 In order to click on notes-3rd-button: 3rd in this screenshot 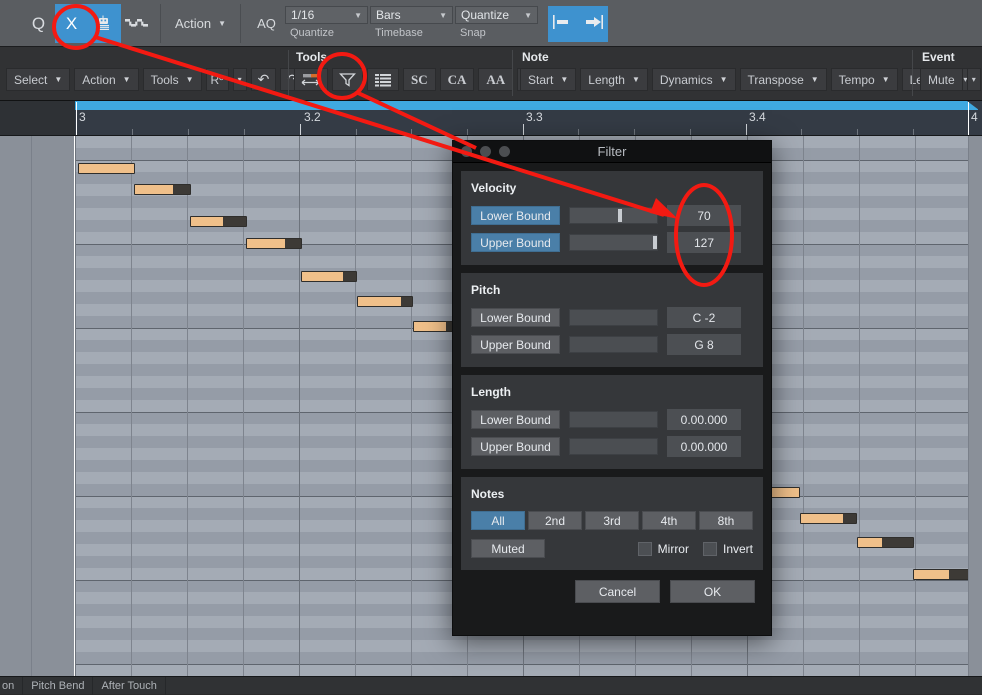, I will do `click(612, 520)`.